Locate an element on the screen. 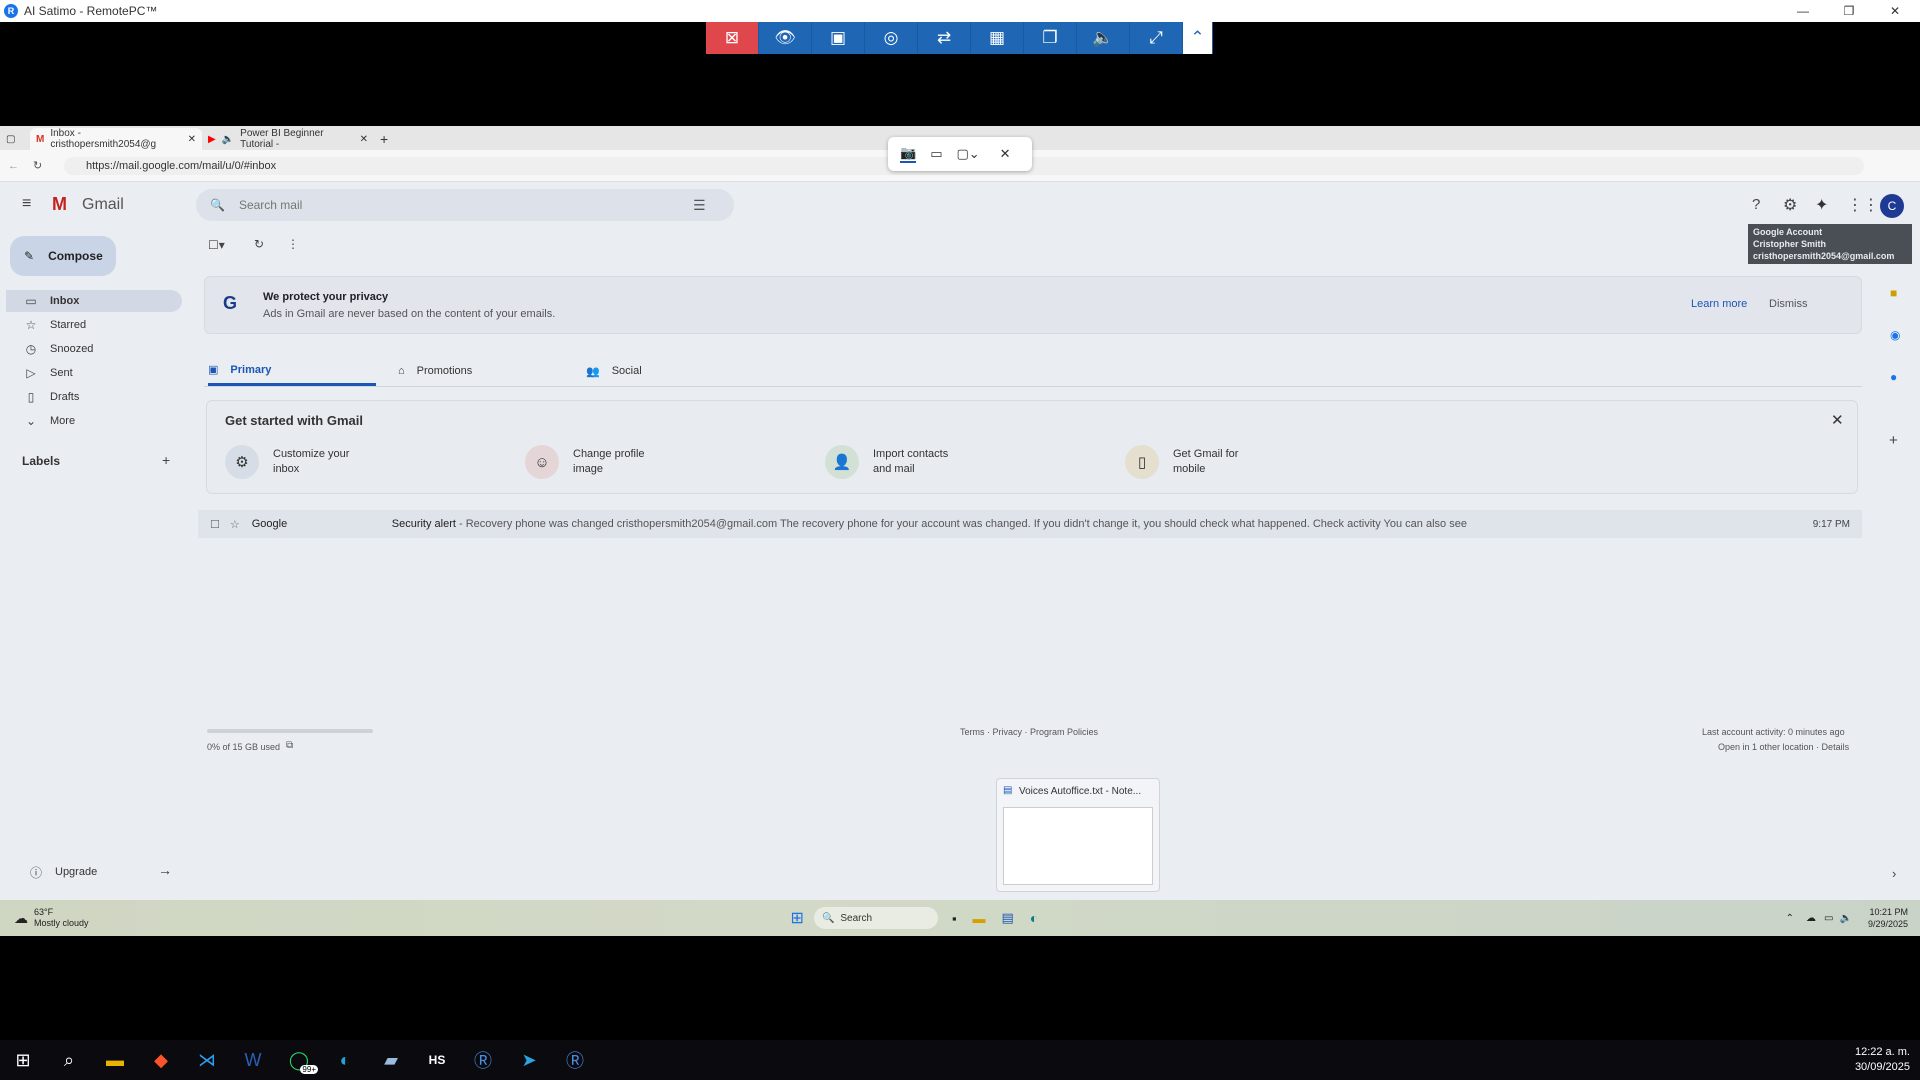 This screenshot has height=1080, width=1920. disconnect-icon: ⊠ is located at coordinates (732, 38).